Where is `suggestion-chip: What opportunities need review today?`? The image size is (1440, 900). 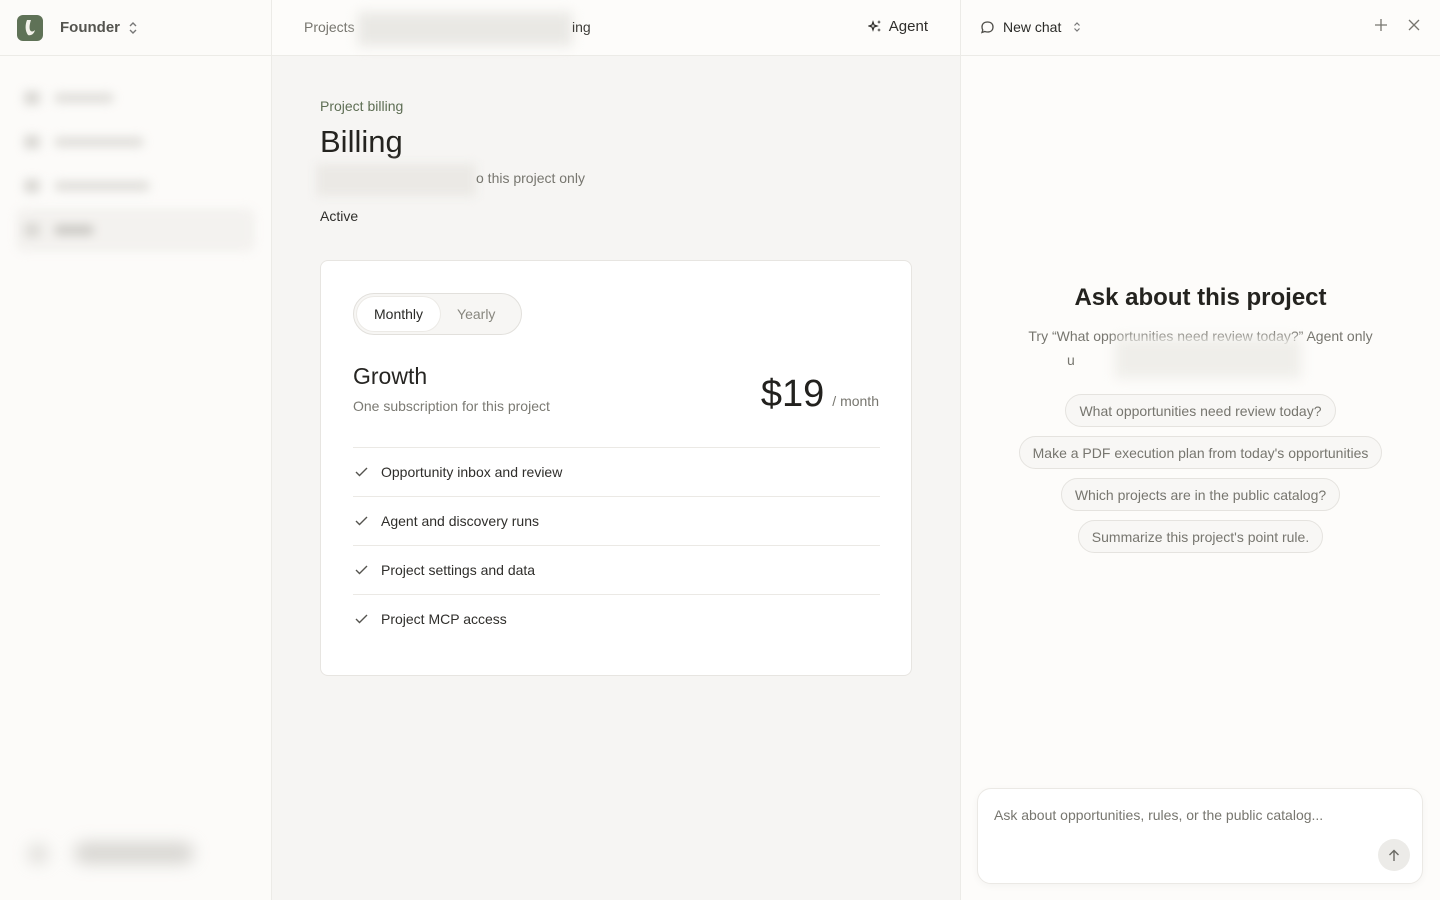 suggestion-chip: What opportunities need review today? is located at coordinates (1200, 410).